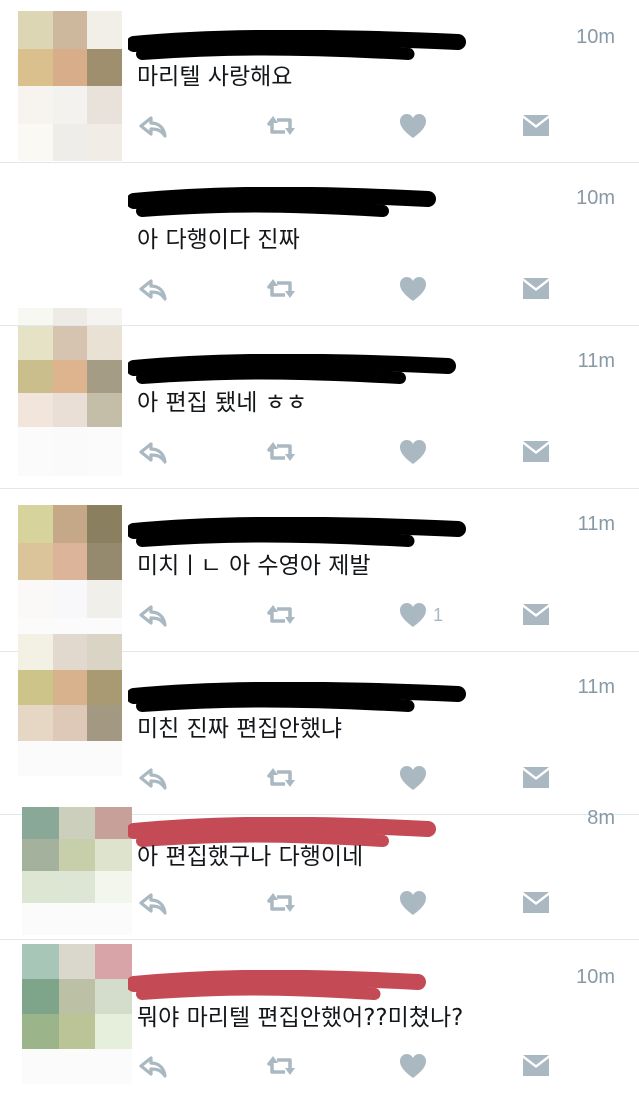 The image size is (639, 1103). I want to click on like-button: 1, so click(420, 615).